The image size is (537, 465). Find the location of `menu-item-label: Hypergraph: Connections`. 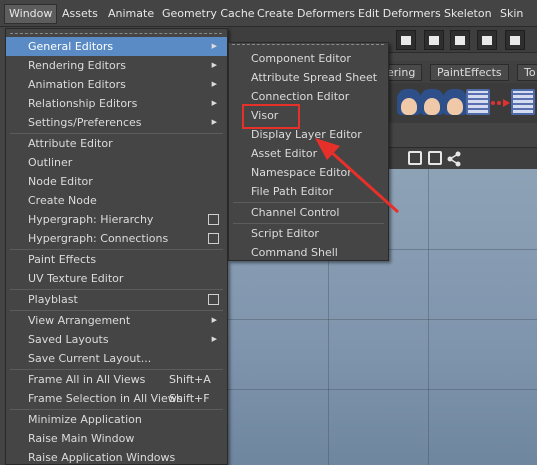

menu-item-label: Hypergraph: Connections is located at coordinates (98, 238).